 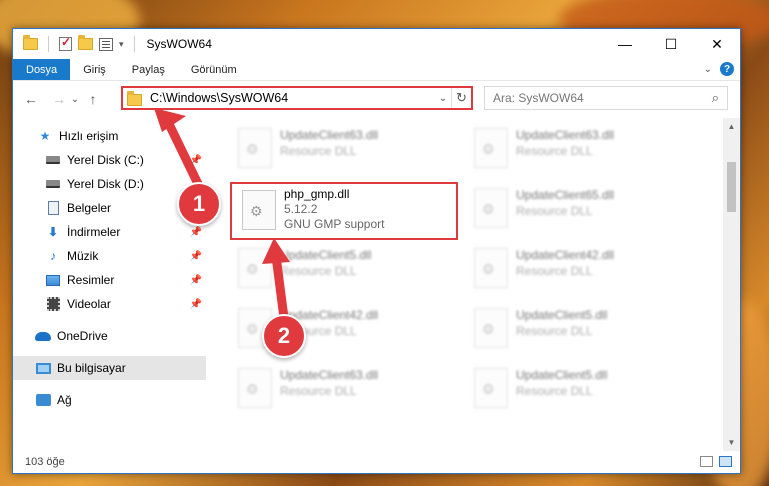 I want to click on sidebar-item-label: Yerel Disk (C:), so click(x=105, y=160).